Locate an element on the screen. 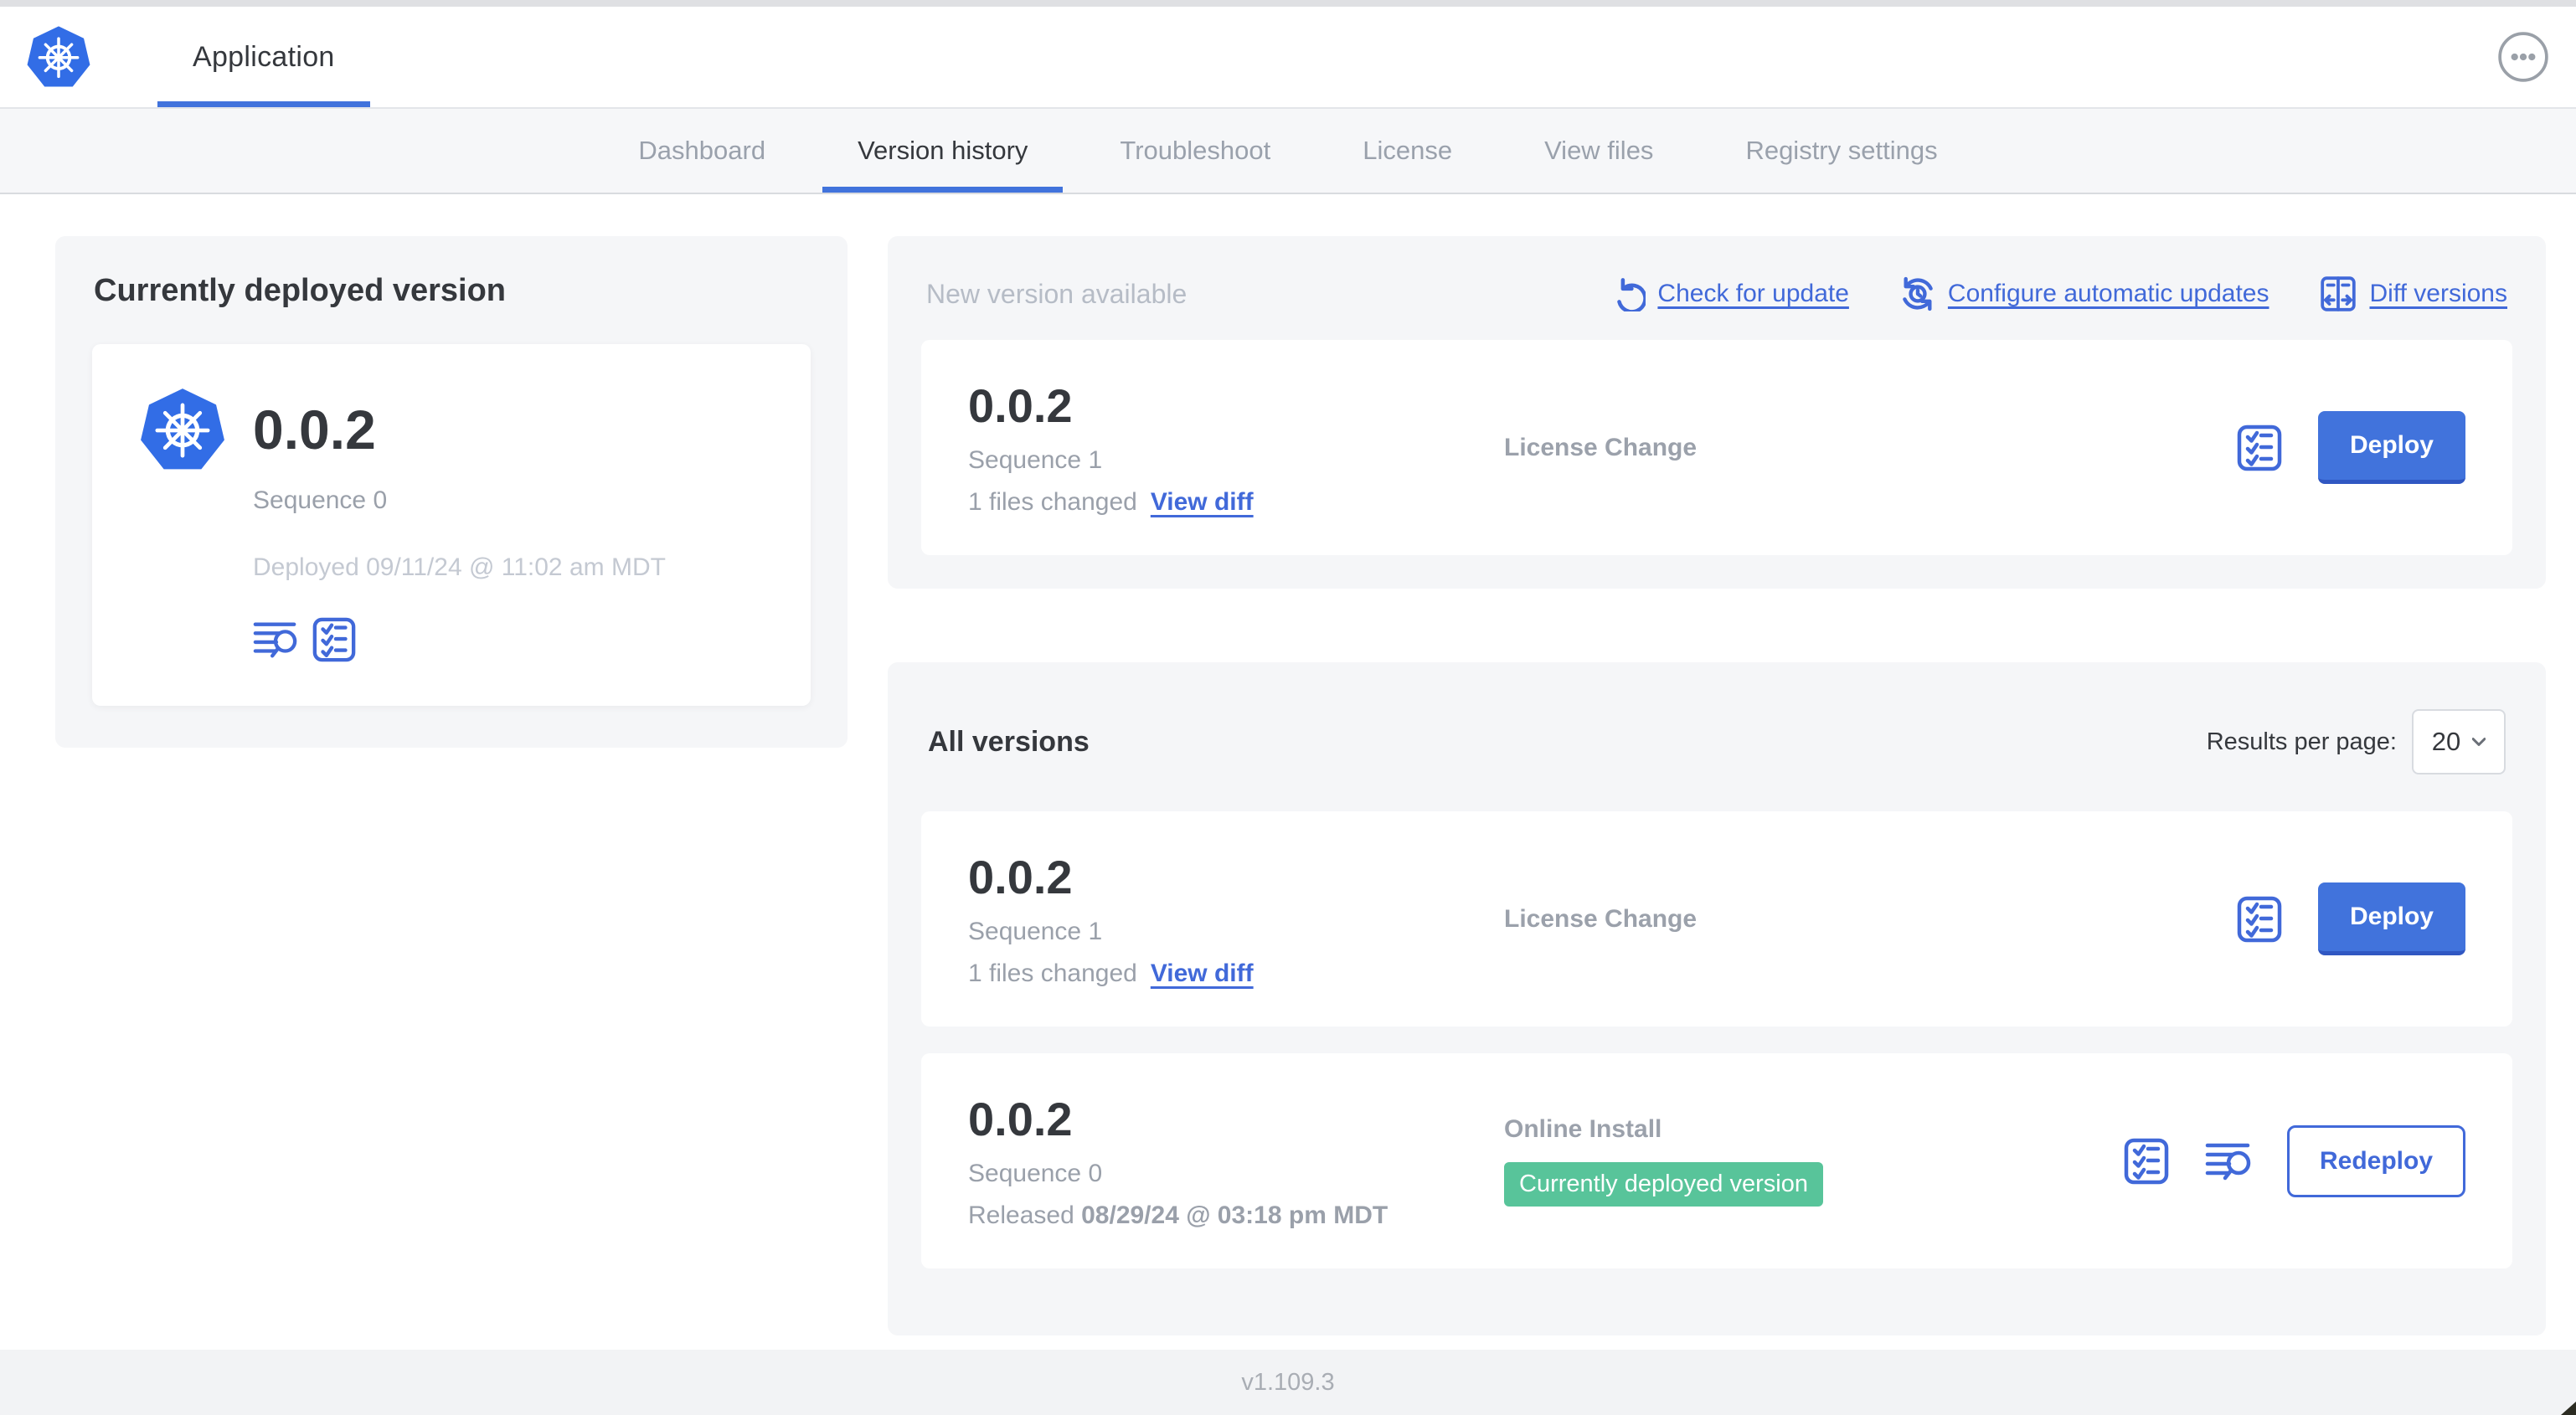 The image size is (2576, 1415). app-title: Application is located at coordinates (264, 56).